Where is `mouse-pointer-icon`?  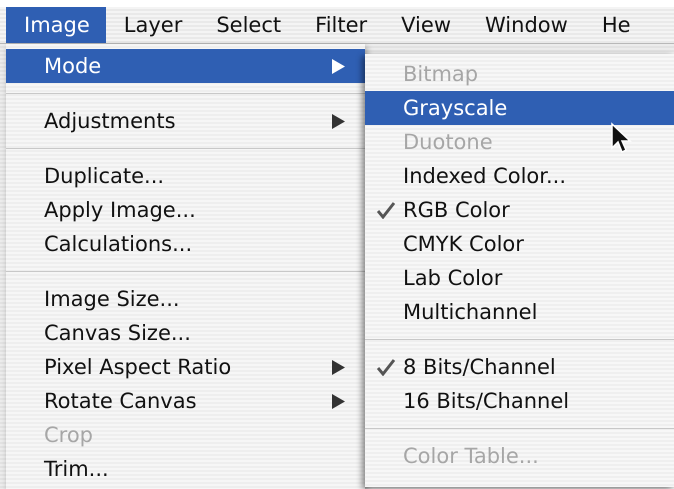
mouse-pointer-icon is located at coordinates (621, 138).